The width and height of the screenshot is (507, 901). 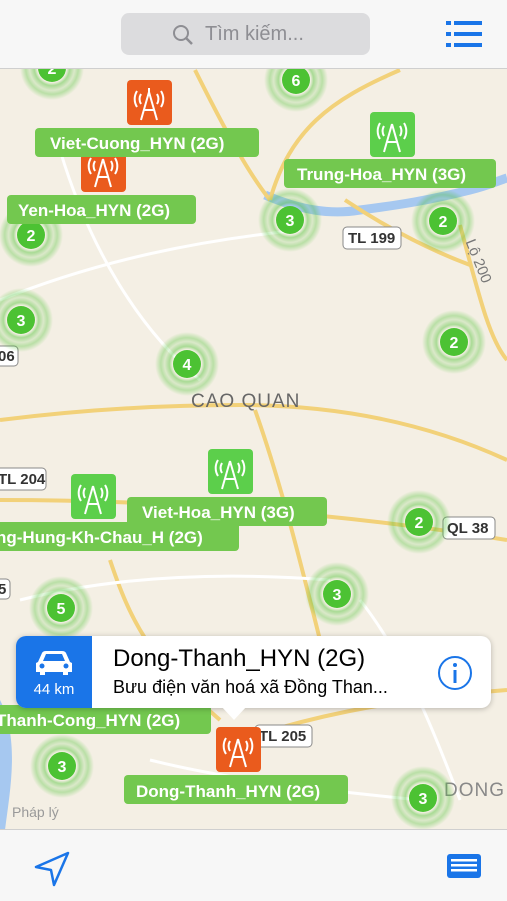 What do you see at coordinates (296, 81) in the screenshot?
I see `svg-text: 6` at bounding box center [296, 81].